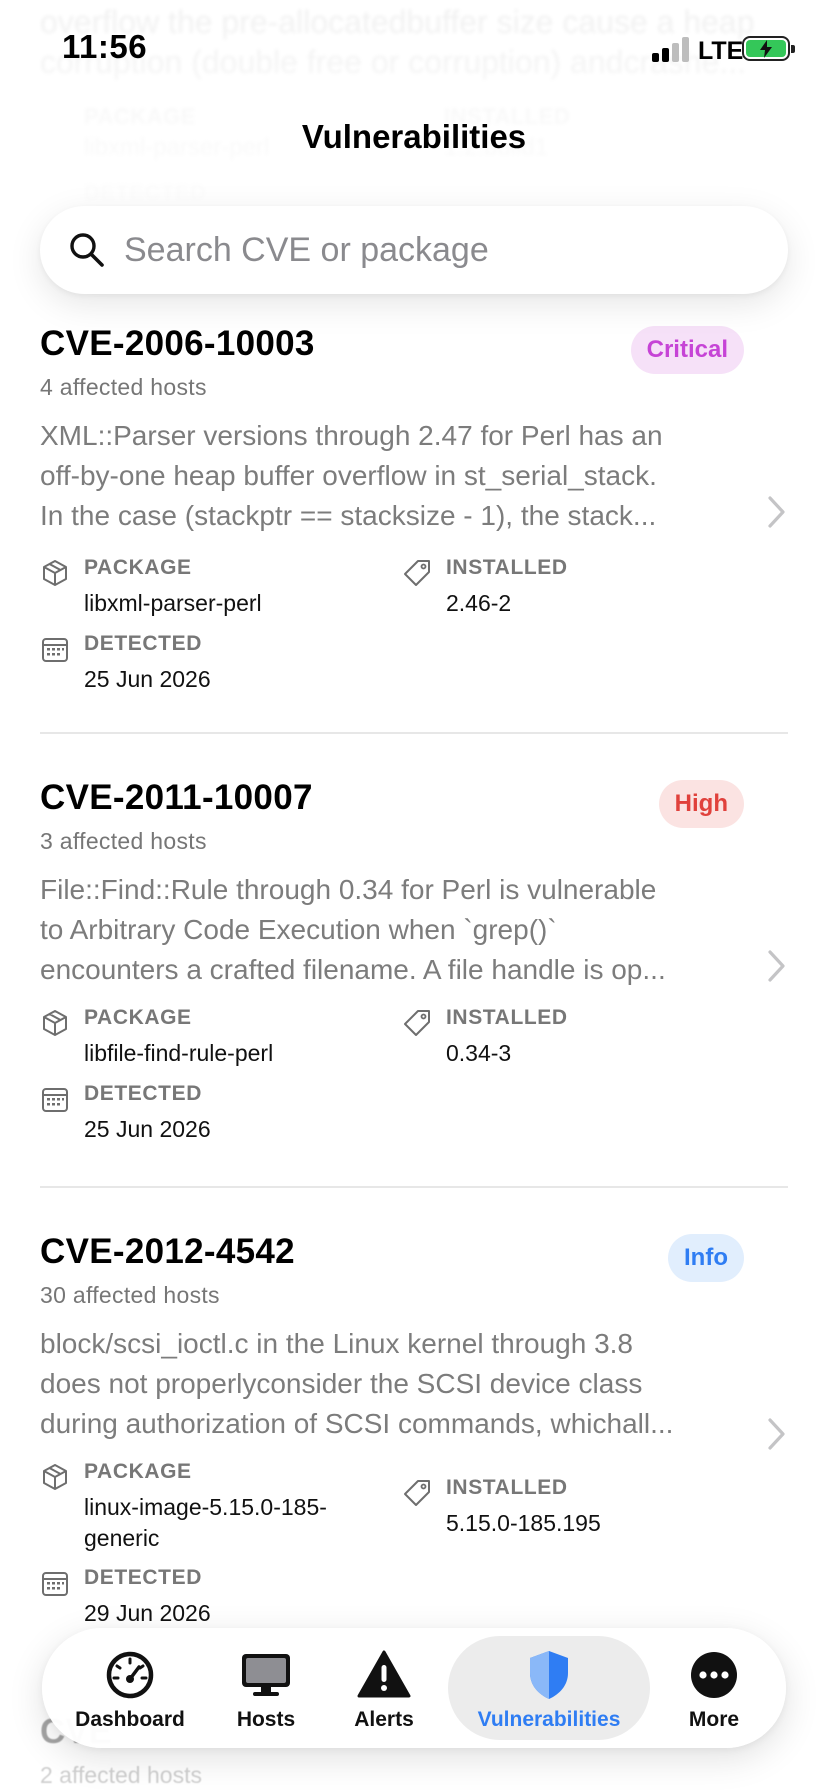 The height and width of the screenshot is (1792, 828). I want to click on more-icon, so click(714, 1675).